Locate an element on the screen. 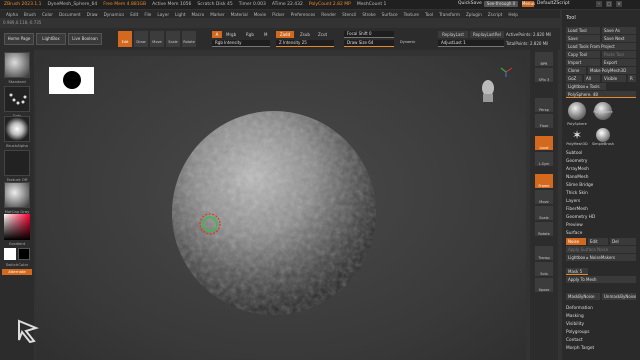 The width and height of the screenshot is (640, 360). goz-r-button: R is located at coordinates (632, 78).